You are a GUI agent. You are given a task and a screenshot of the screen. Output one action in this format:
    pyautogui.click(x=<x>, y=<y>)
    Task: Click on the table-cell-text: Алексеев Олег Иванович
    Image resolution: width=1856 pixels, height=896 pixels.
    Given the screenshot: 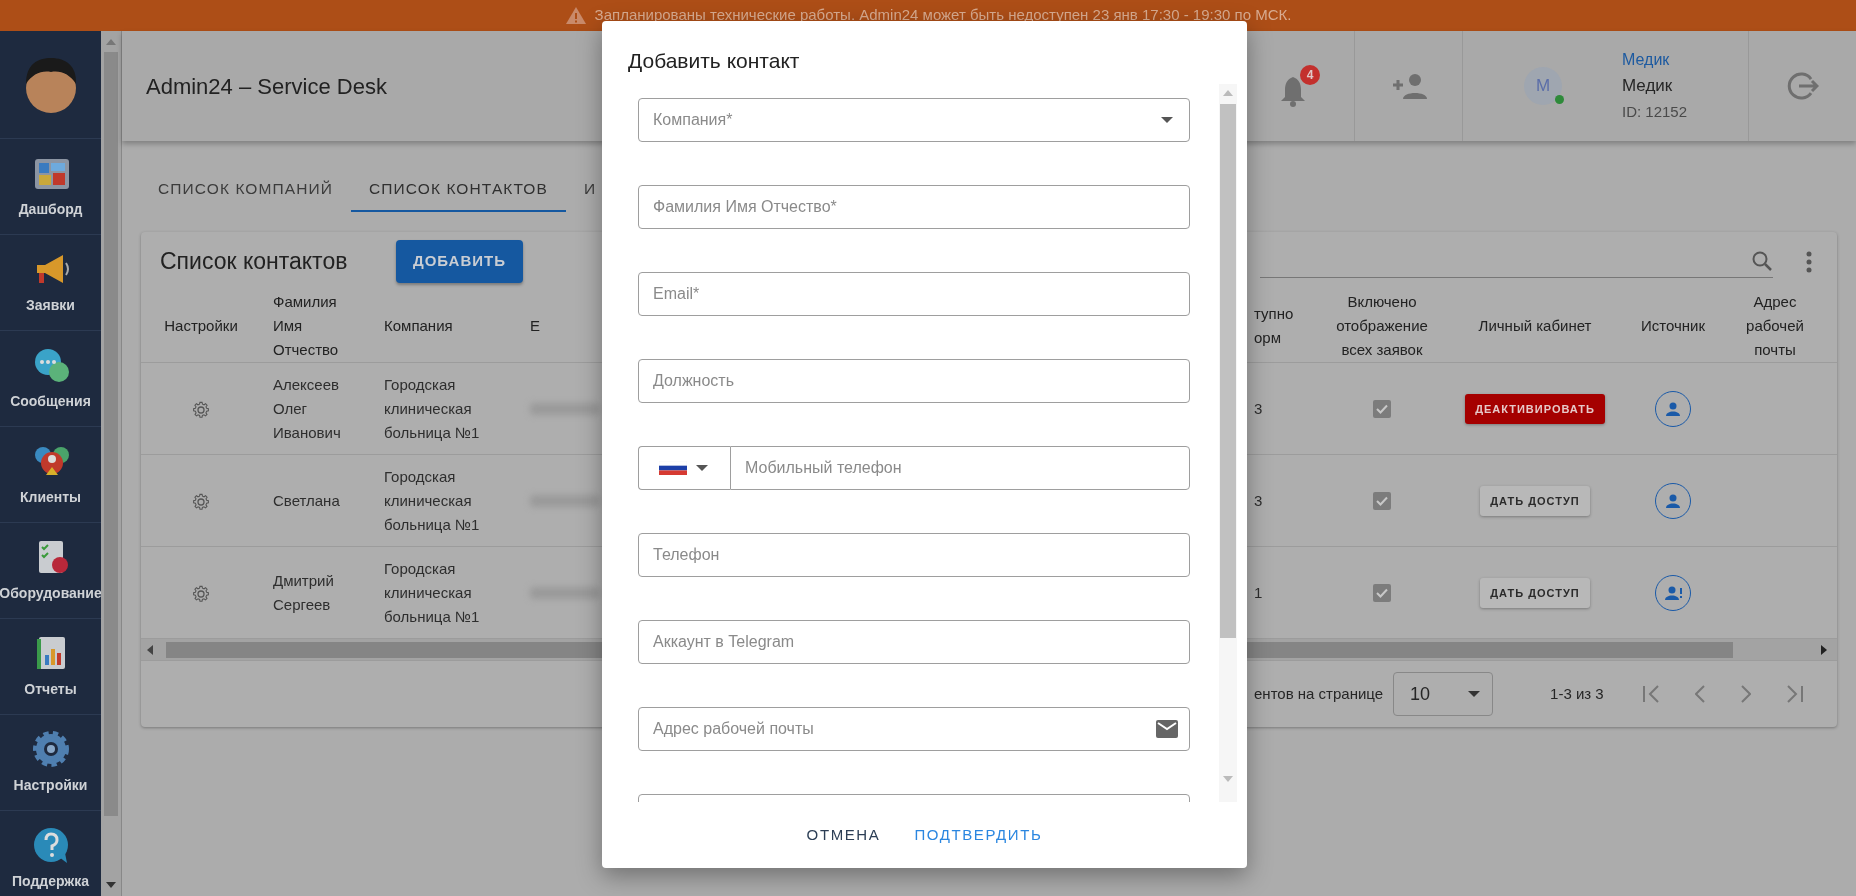 What is the action you would take?
    pyautogui.click(x=307, y=408)
    